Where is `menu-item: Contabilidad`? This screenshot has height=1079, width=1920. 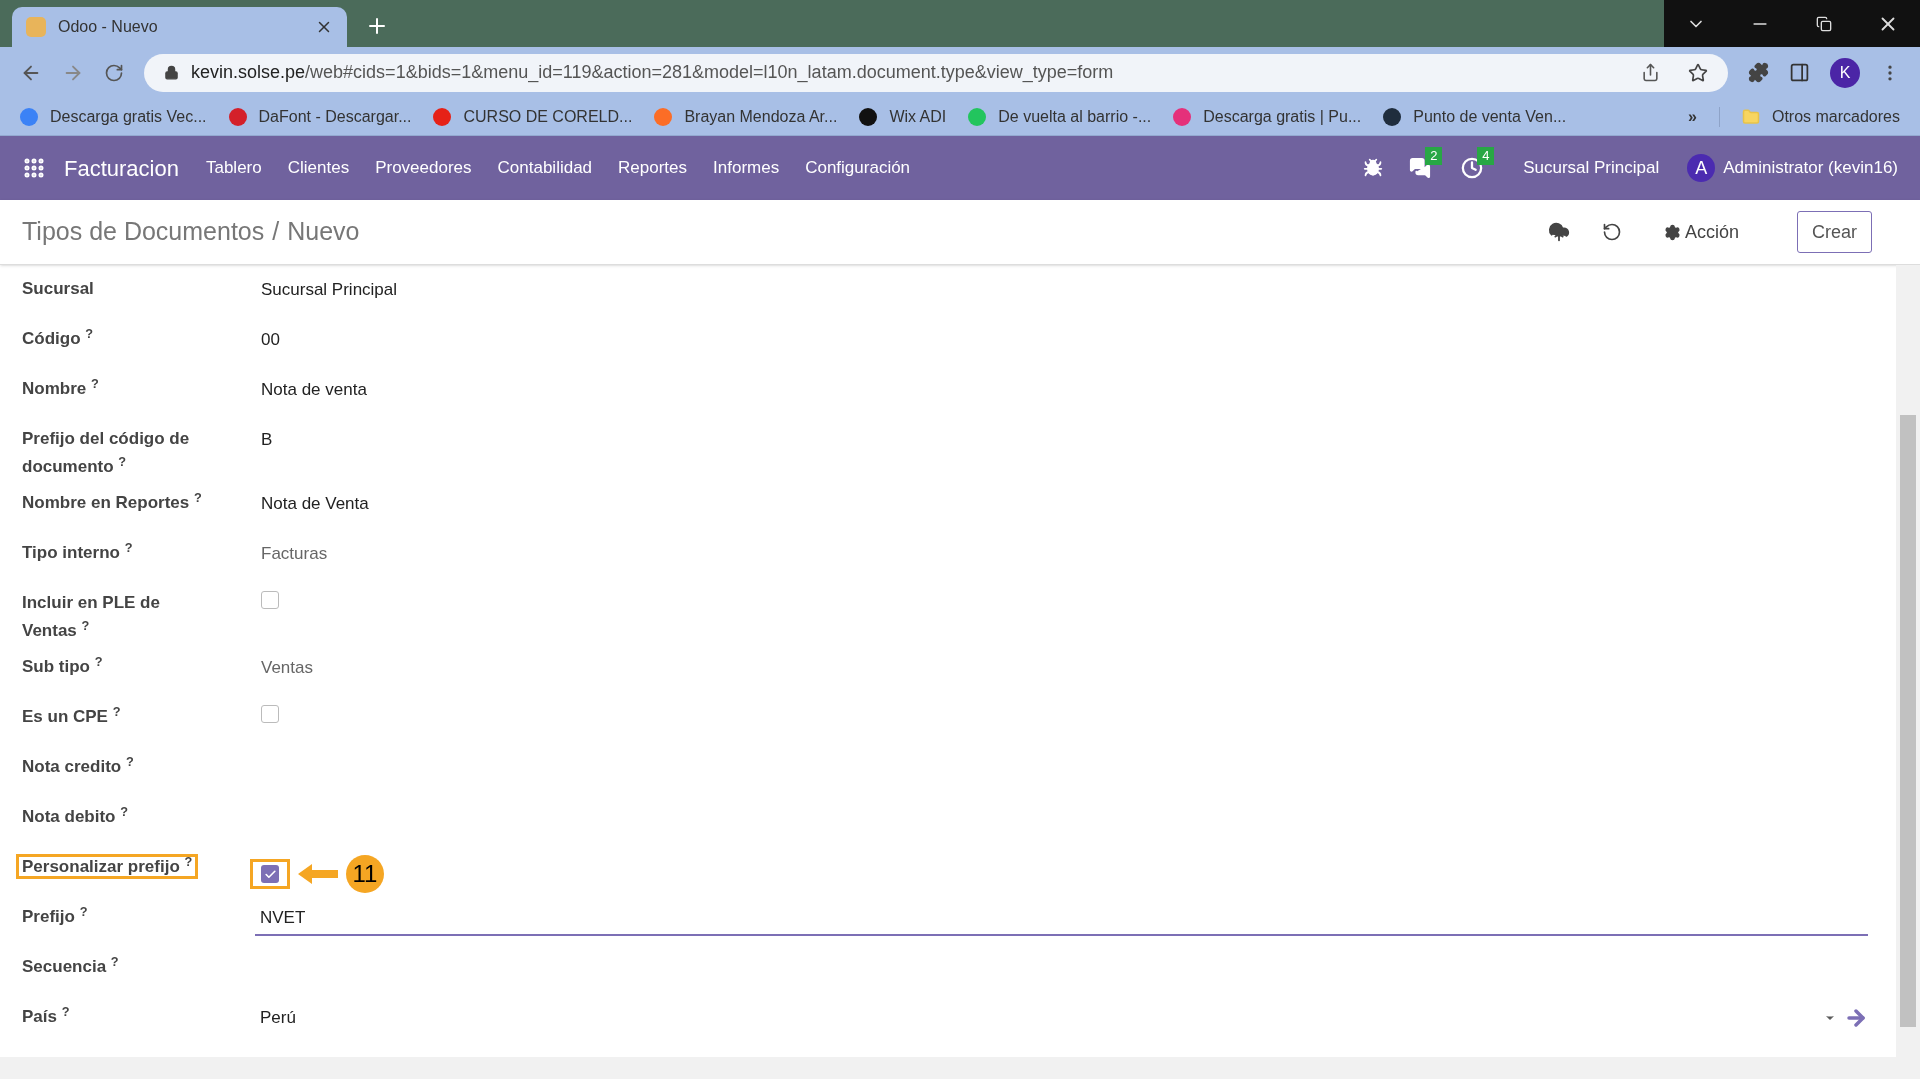
menu-item: Contabilidad is located at coordinates (545, 168).